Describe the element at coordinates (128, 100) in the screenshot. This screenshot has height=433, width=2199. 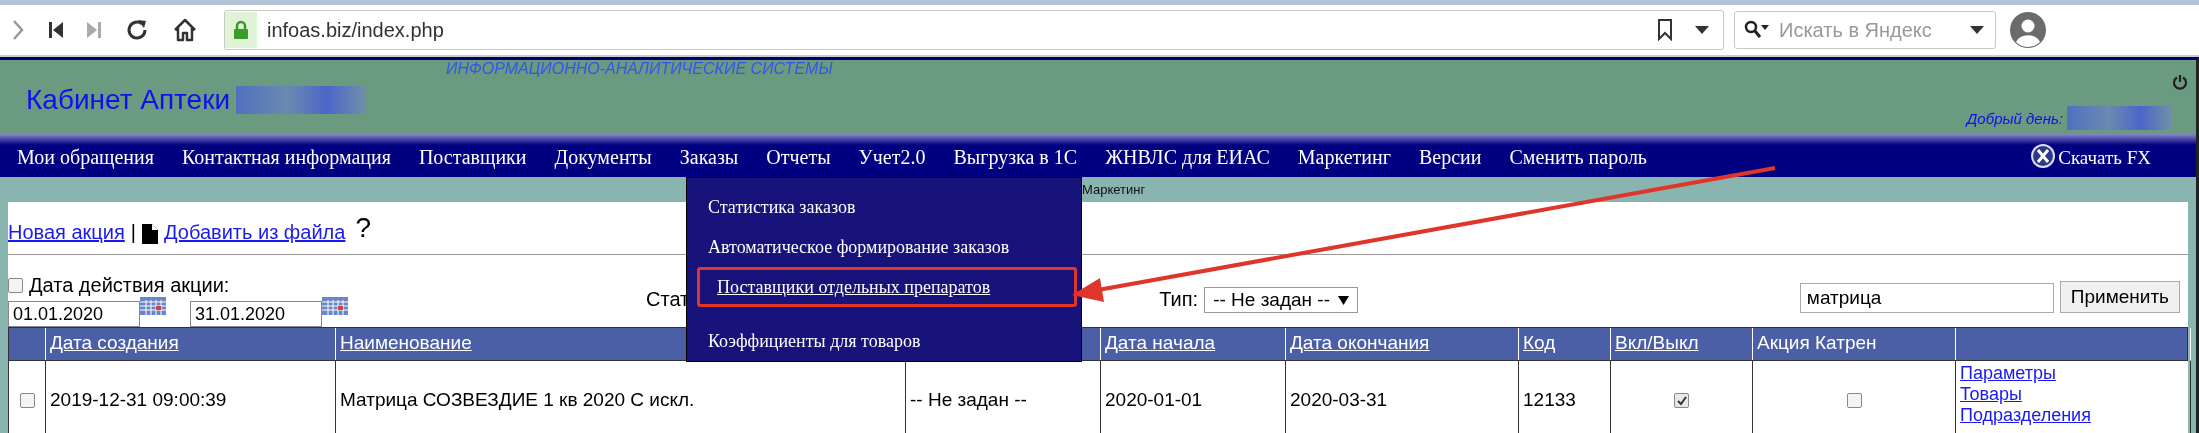
I see `page-title: Кабинет Аптеки` at that location.